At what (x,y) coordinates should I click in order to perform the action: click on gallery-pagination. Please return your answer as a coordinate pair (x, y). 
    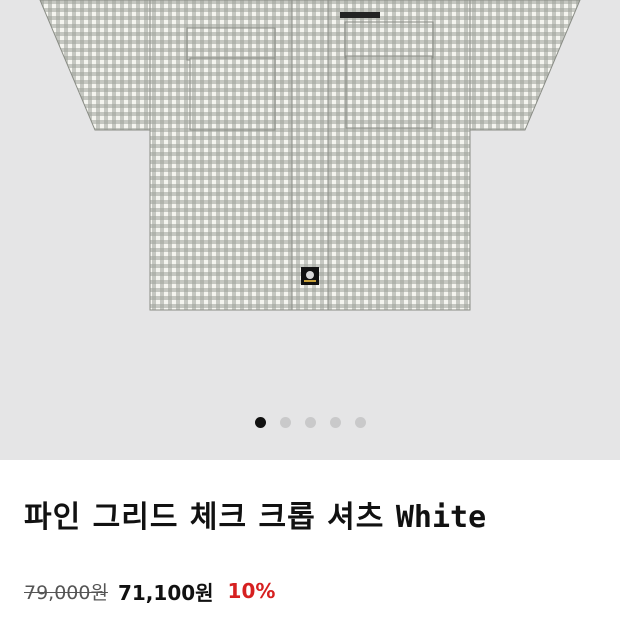
    Looking at the image, I should click on (310, 422).